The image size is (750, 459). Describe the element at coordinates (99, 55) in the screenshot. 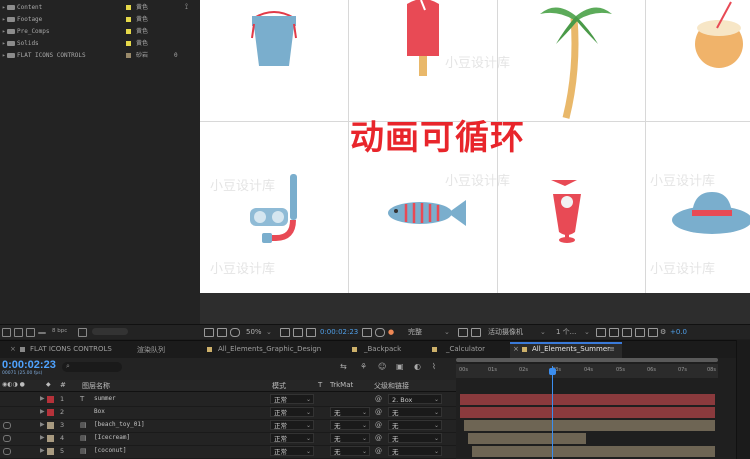

I see `project-item: ▸ FLAT ICONS CONTROLS 砂岩 0` at that location.